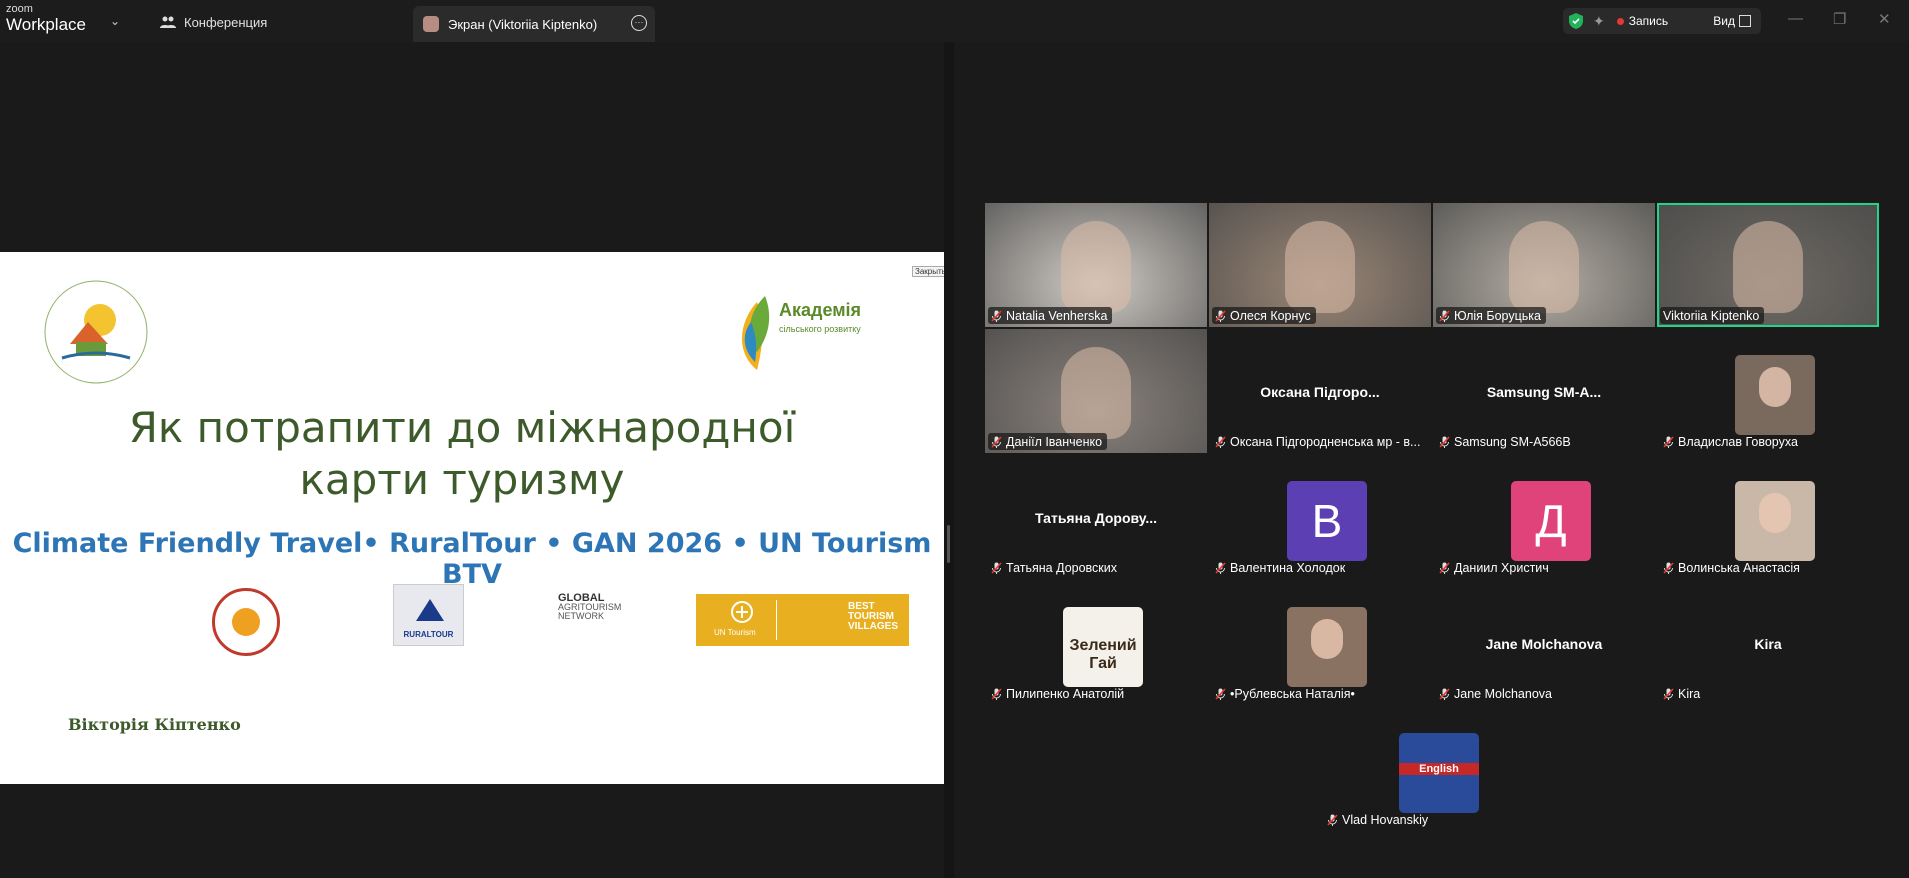  I want to click on view-button: Вид, so click(1724, 21).